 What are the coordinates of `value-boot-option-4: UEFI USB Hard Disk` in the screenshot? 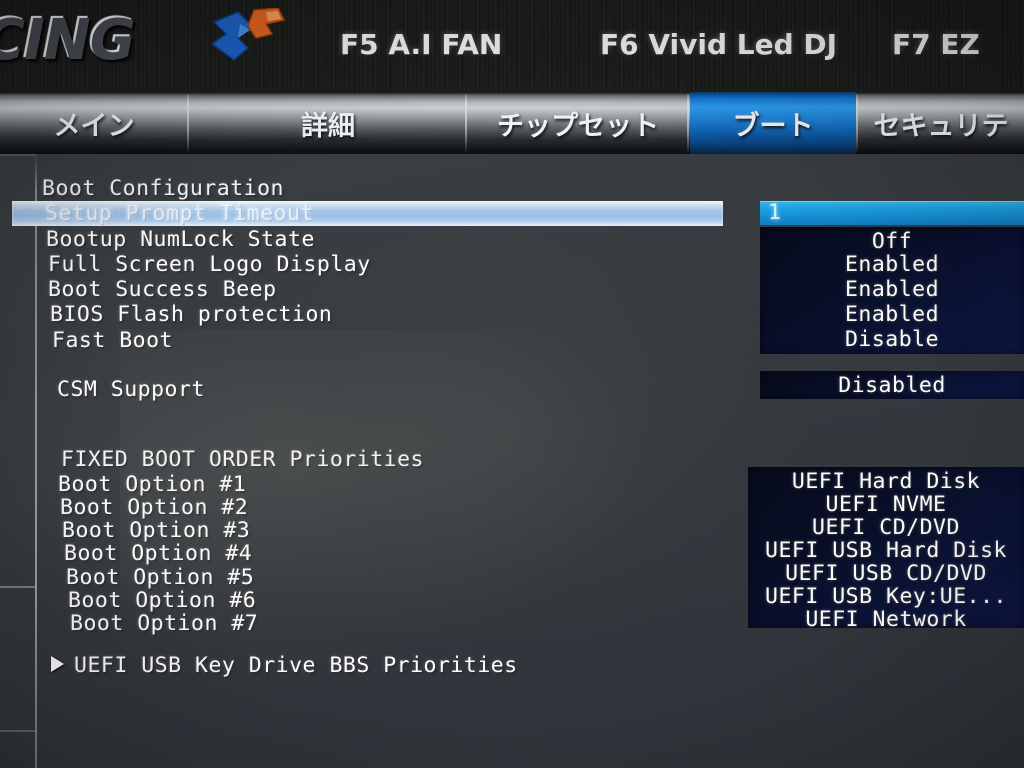 It's located at (886, 550).